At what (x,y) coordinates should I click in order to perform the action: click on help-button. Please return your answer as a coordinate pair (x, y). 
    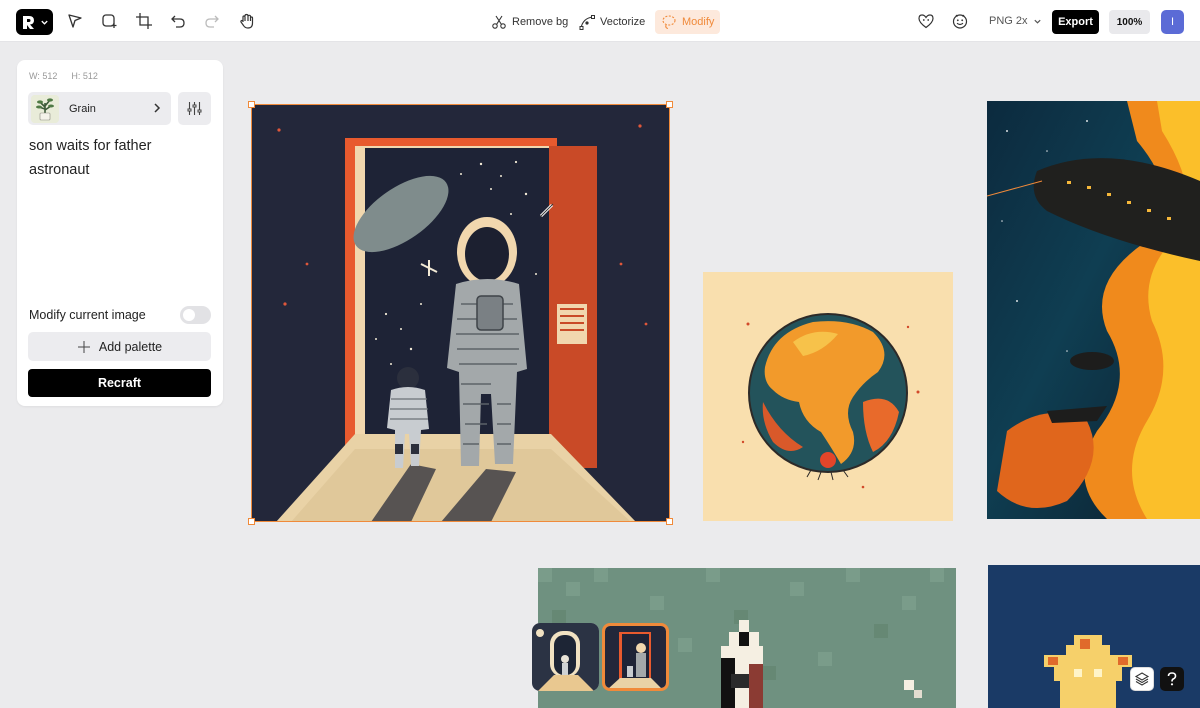
    Looking at the image, I should click on (1172, 679).